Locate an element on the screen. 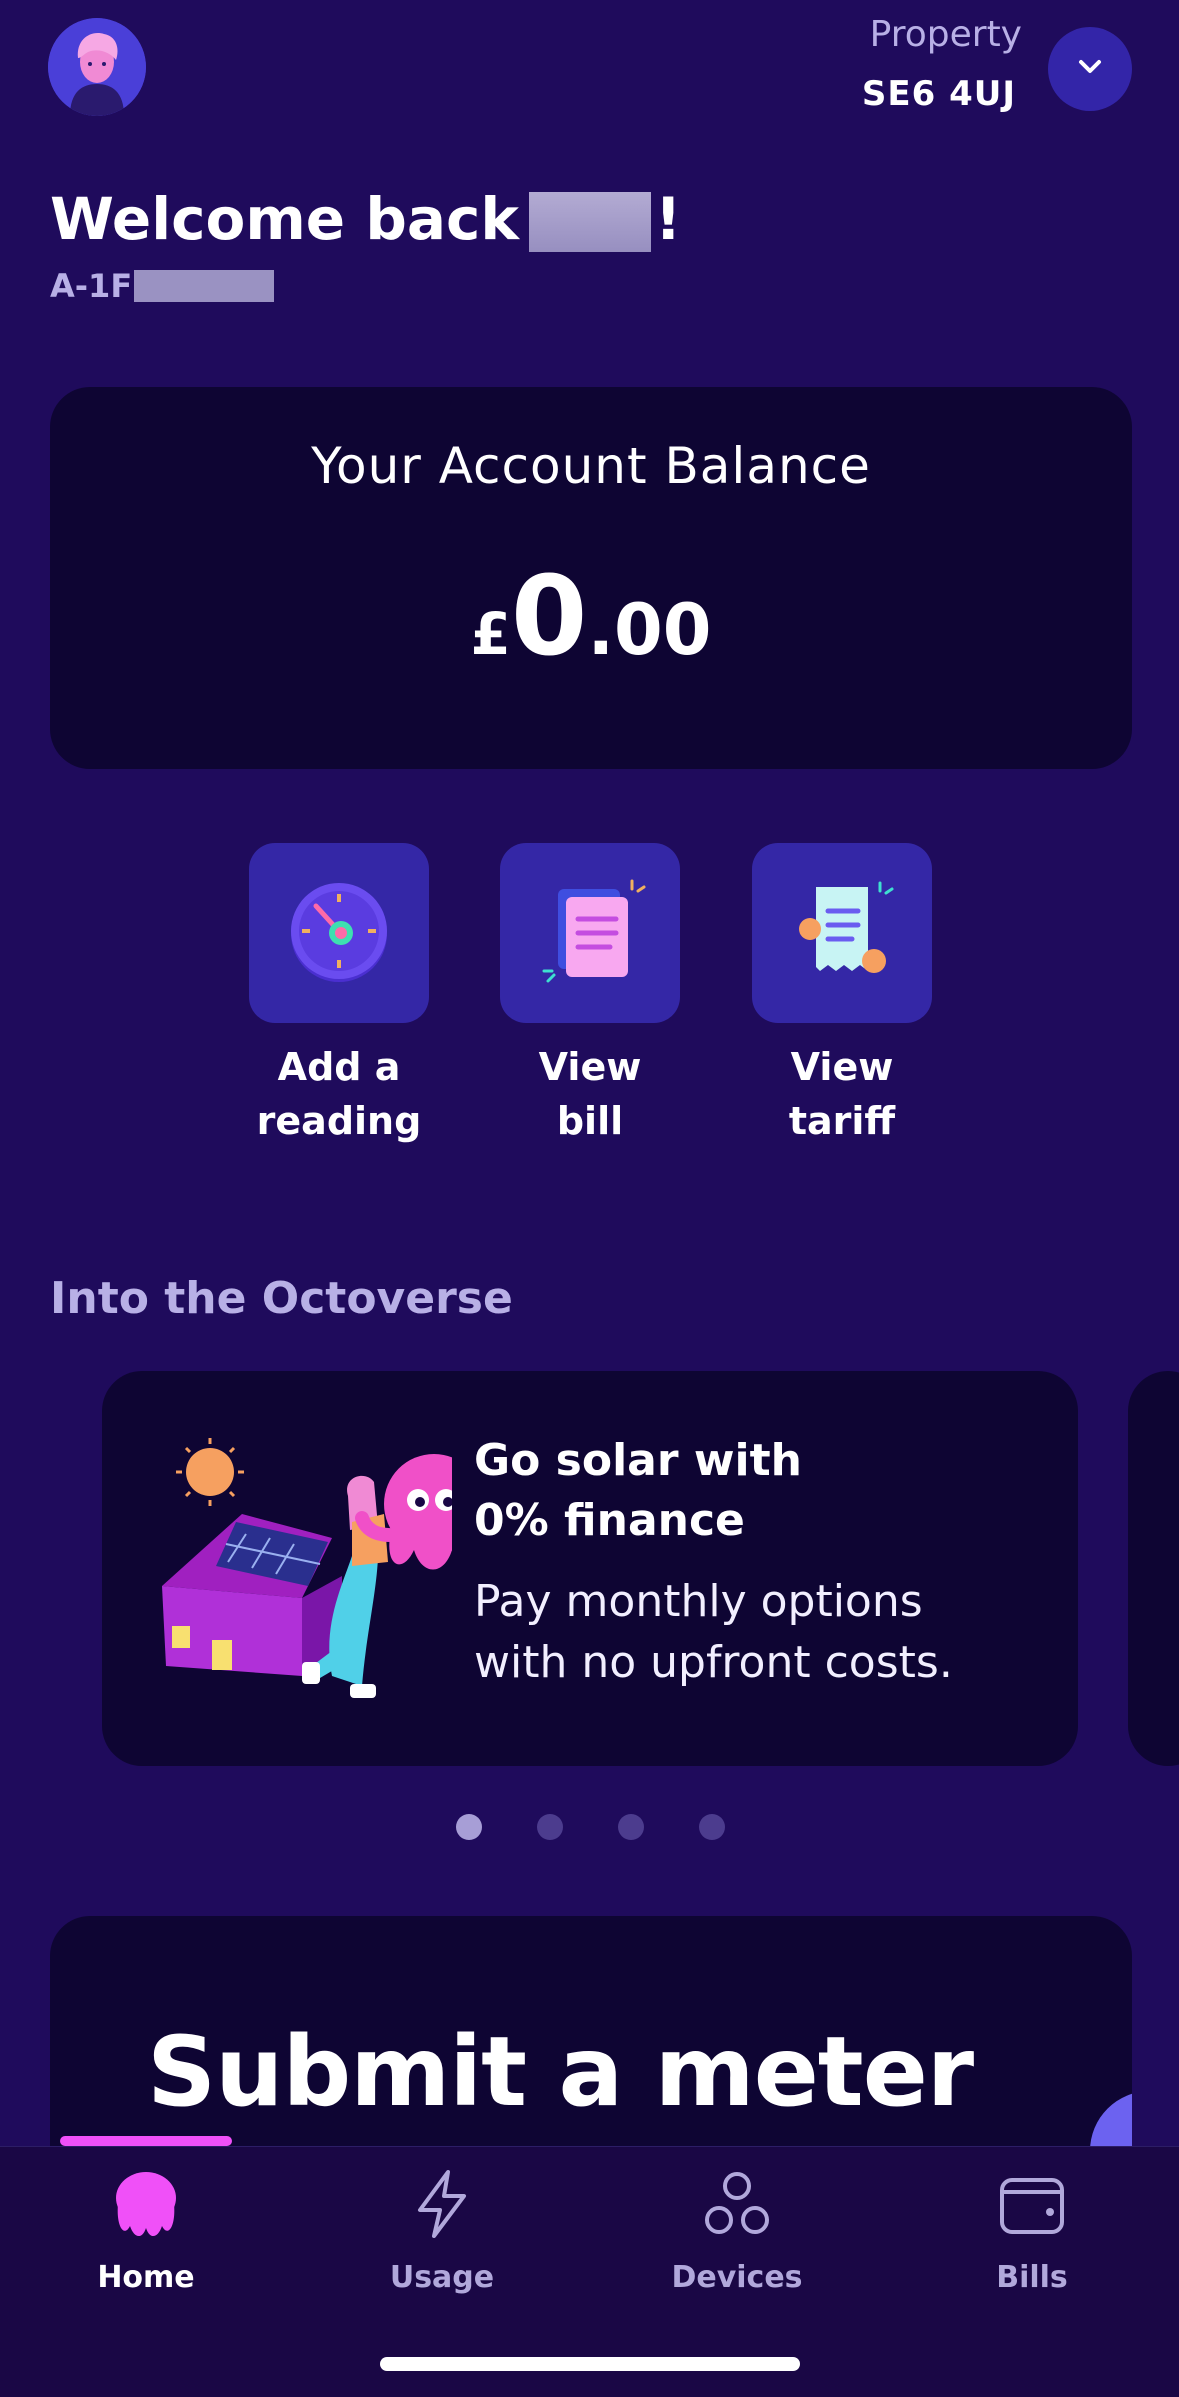 The width and height of the screenshot is (1179, 2397). octoverse-section-title: Into the Octoverse is located at coordinates (281, 1298).